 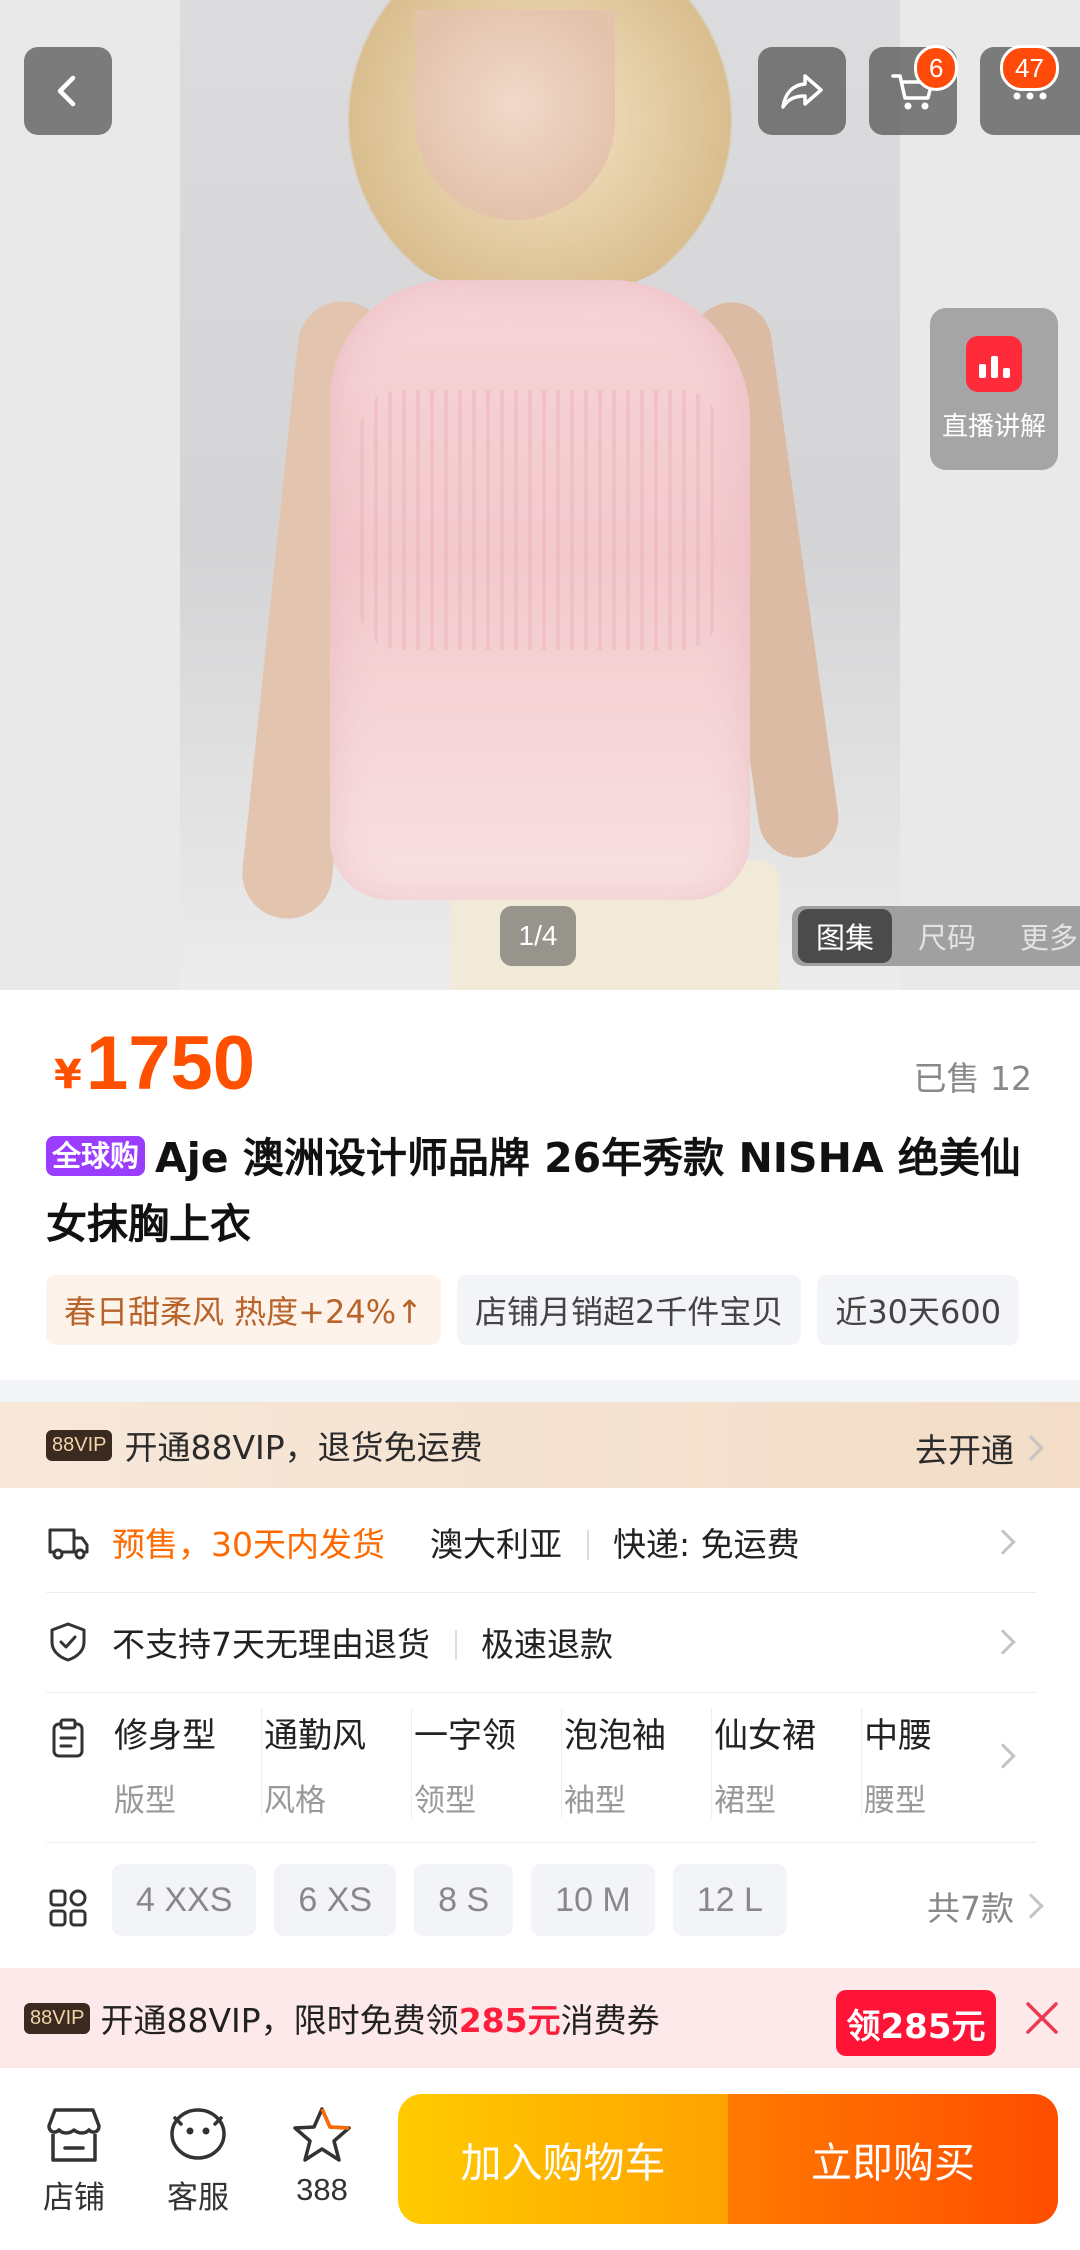 I want to click on coupon-bar: 88VIP 开通88VIP，限时免费领285元消费券 领285元, so click(x=540, y=2018).